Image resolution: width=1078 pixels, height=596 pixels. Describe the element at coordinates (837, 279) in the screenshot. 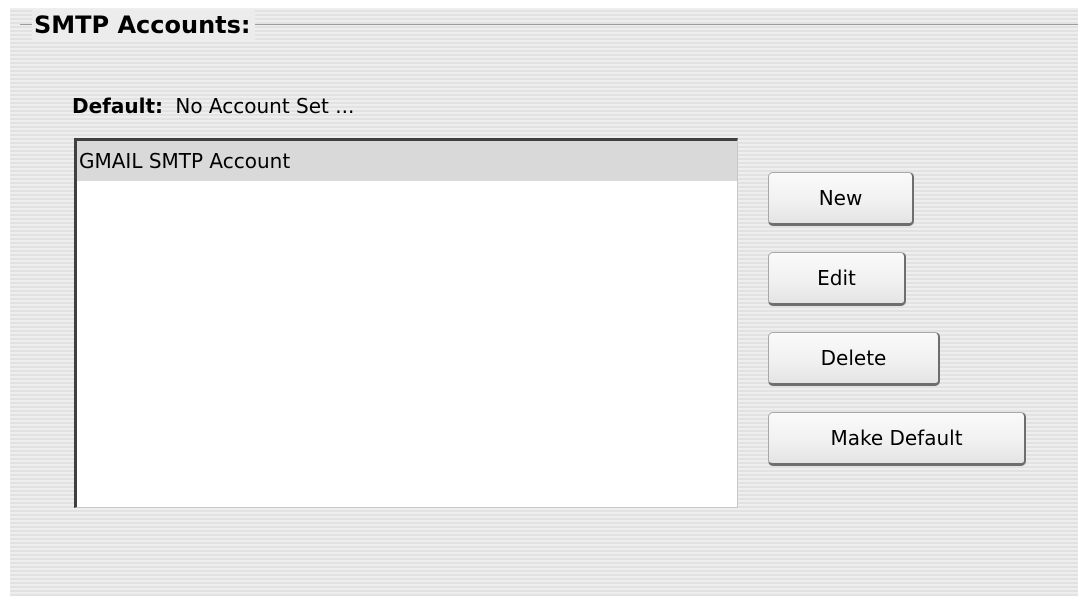

I see `edit-button: Edit` at that location.